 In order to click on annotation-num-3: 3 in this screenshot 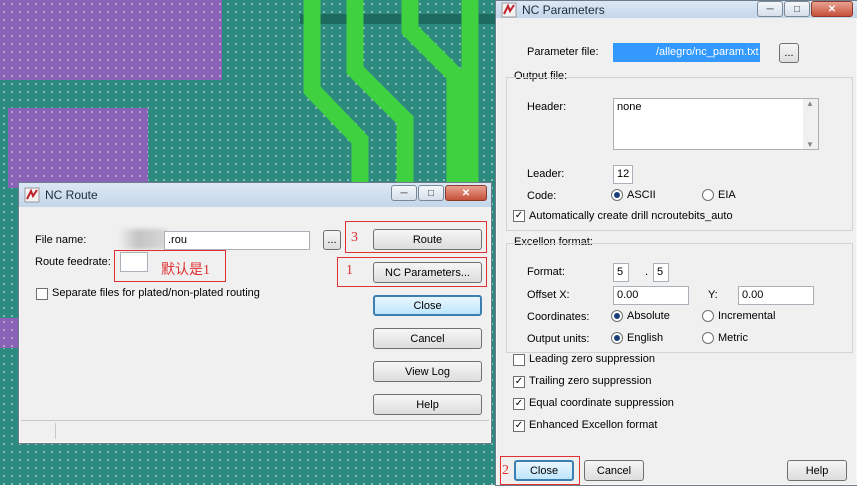, I will do `click(354, 237)`.